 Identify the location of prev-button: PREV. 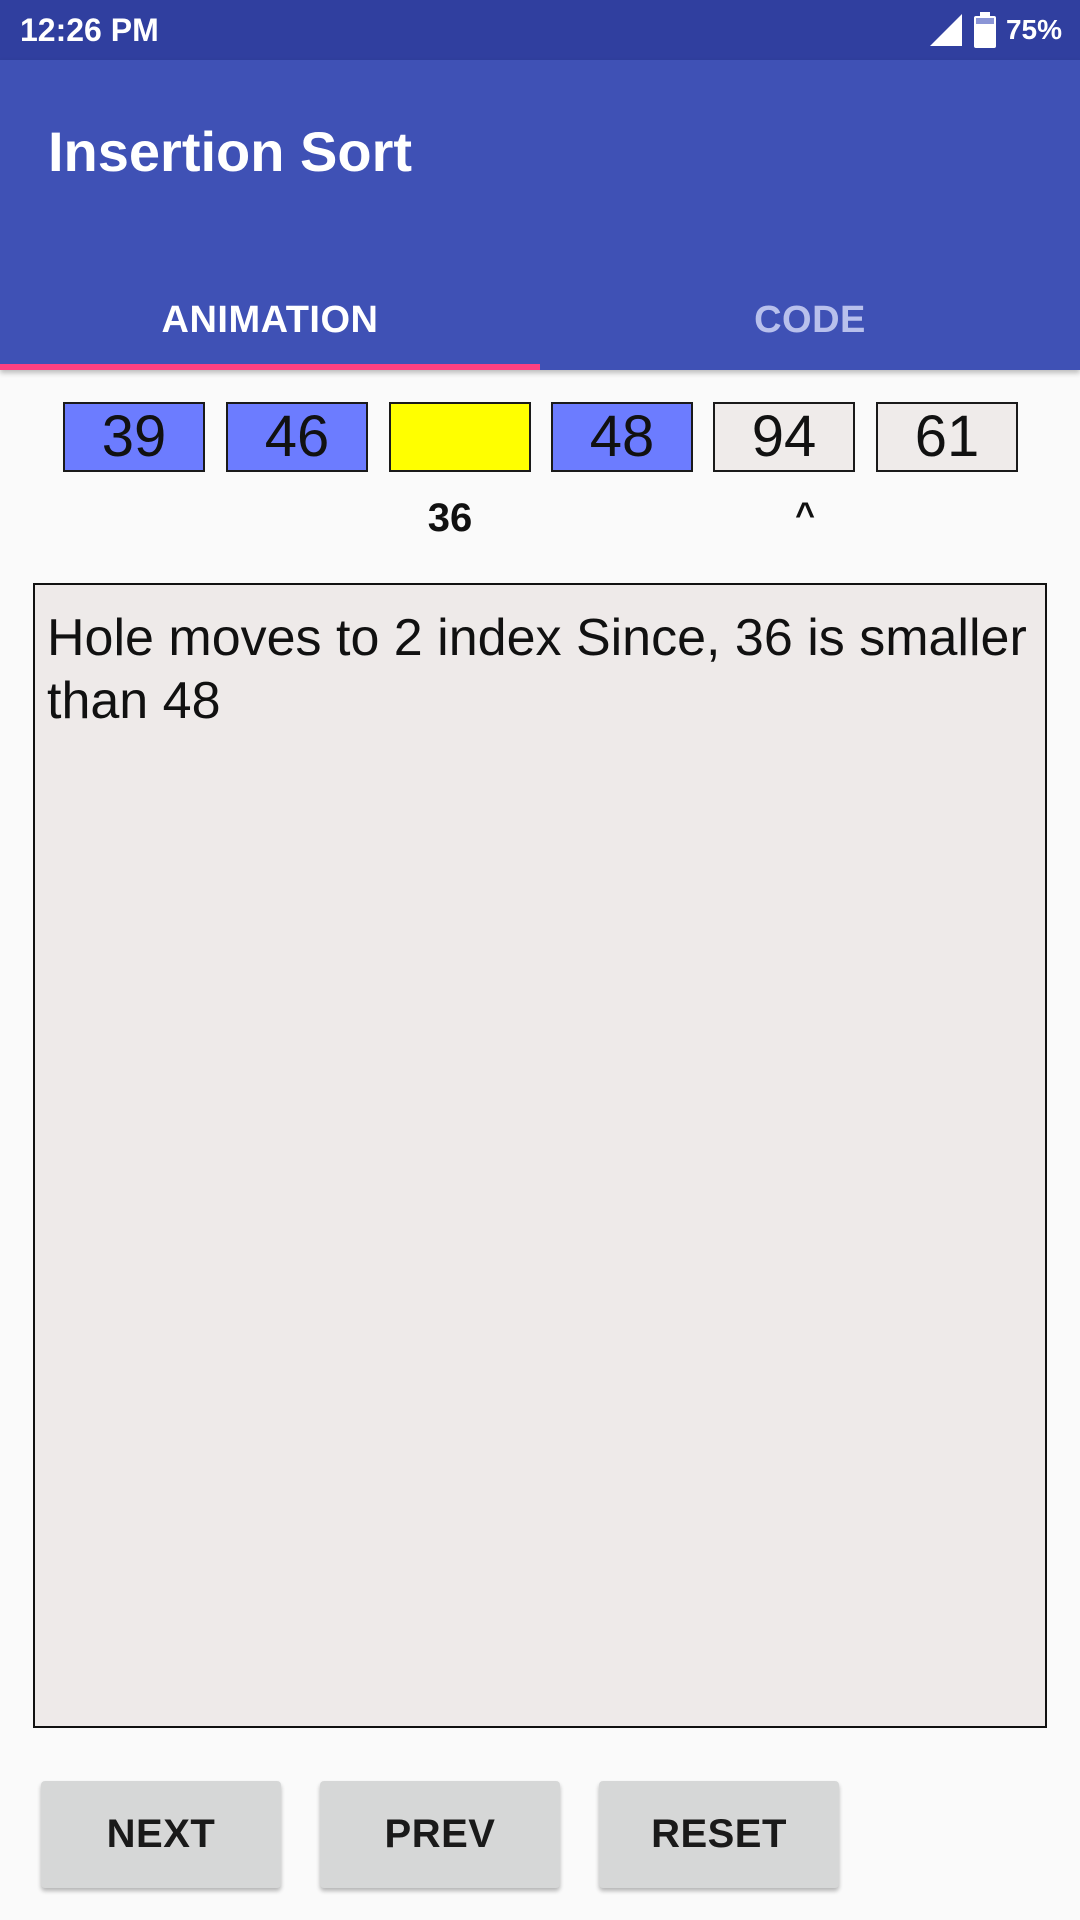
(440, 1834).